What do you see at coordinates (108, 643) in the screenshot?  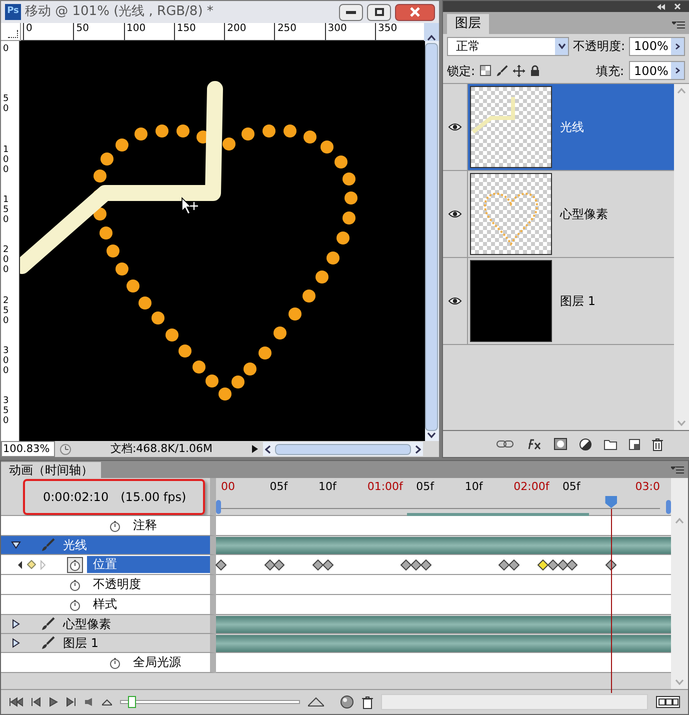 I see `layer-track-header: 图层 1` at bounding box center [108, 643].